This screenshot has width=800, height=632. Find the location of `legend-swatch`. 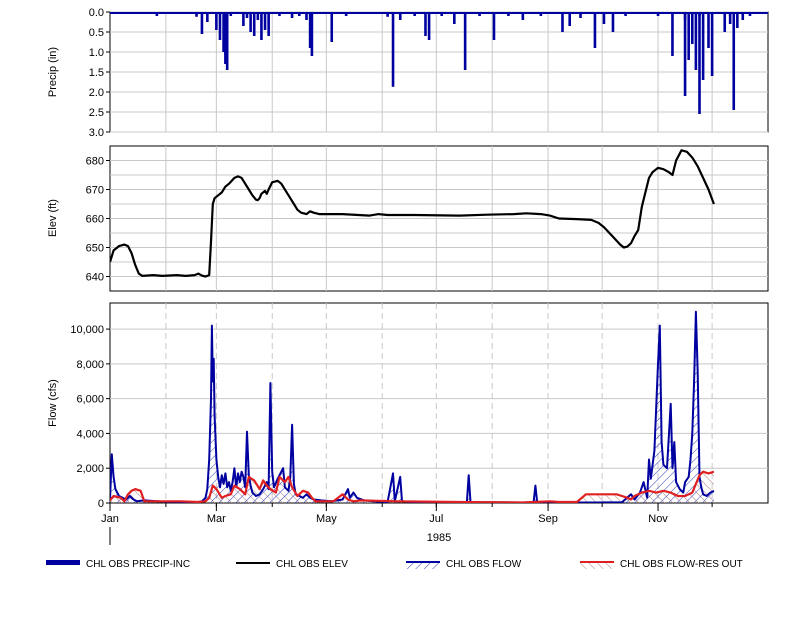

legend-swatch is located at coordinates (63, 562).